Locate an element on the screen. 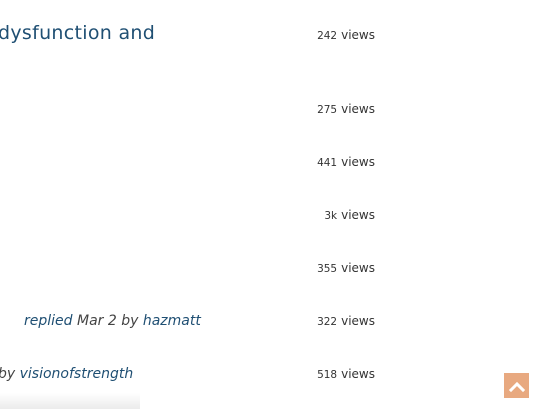  topic-last-activity: replied Mar 2 by hazmatt is located at coordinates (112, 321).